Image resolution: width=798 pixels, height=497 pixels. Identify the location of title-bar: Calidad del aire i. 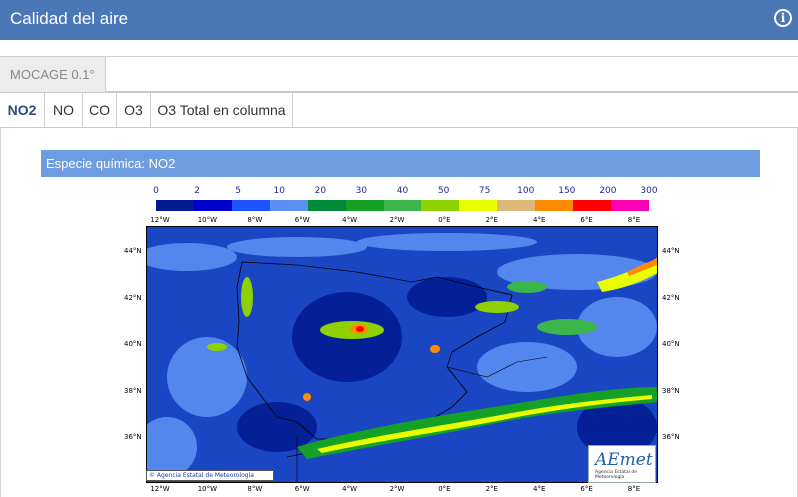
(399, 20).